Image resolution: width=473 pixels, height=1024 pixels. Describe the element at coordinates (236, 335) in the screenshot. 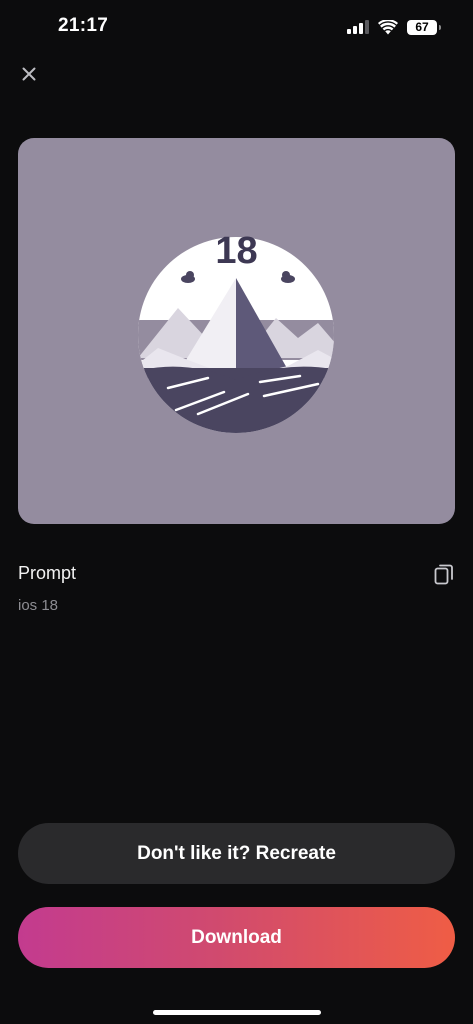

I see `mountain-badge-artwork` at that location.